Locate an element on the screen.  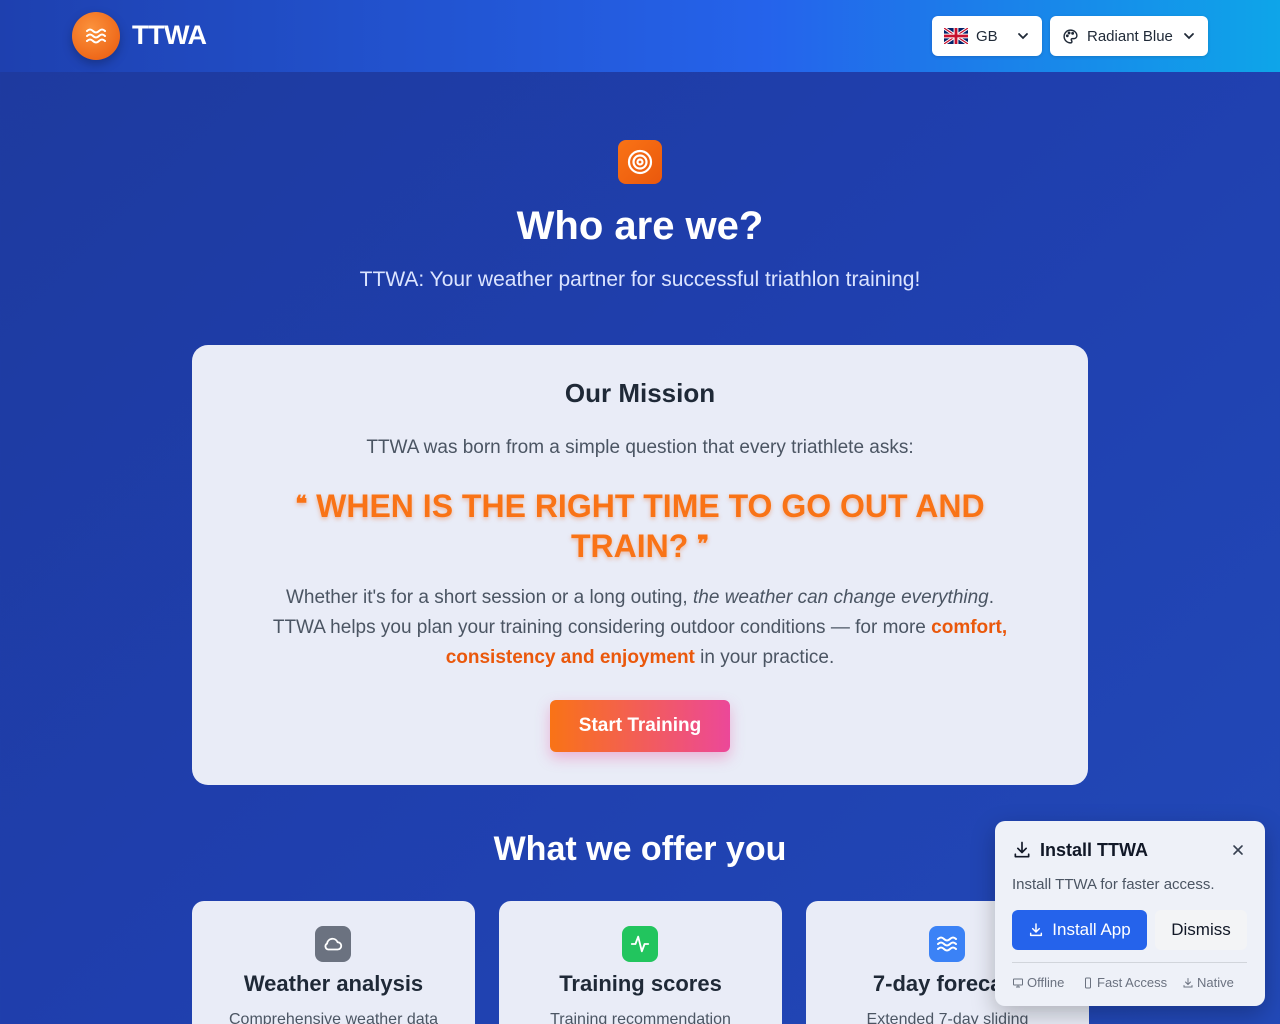
app-header: TTWA GB Radiant Blue is located at coordinates (640, 36).